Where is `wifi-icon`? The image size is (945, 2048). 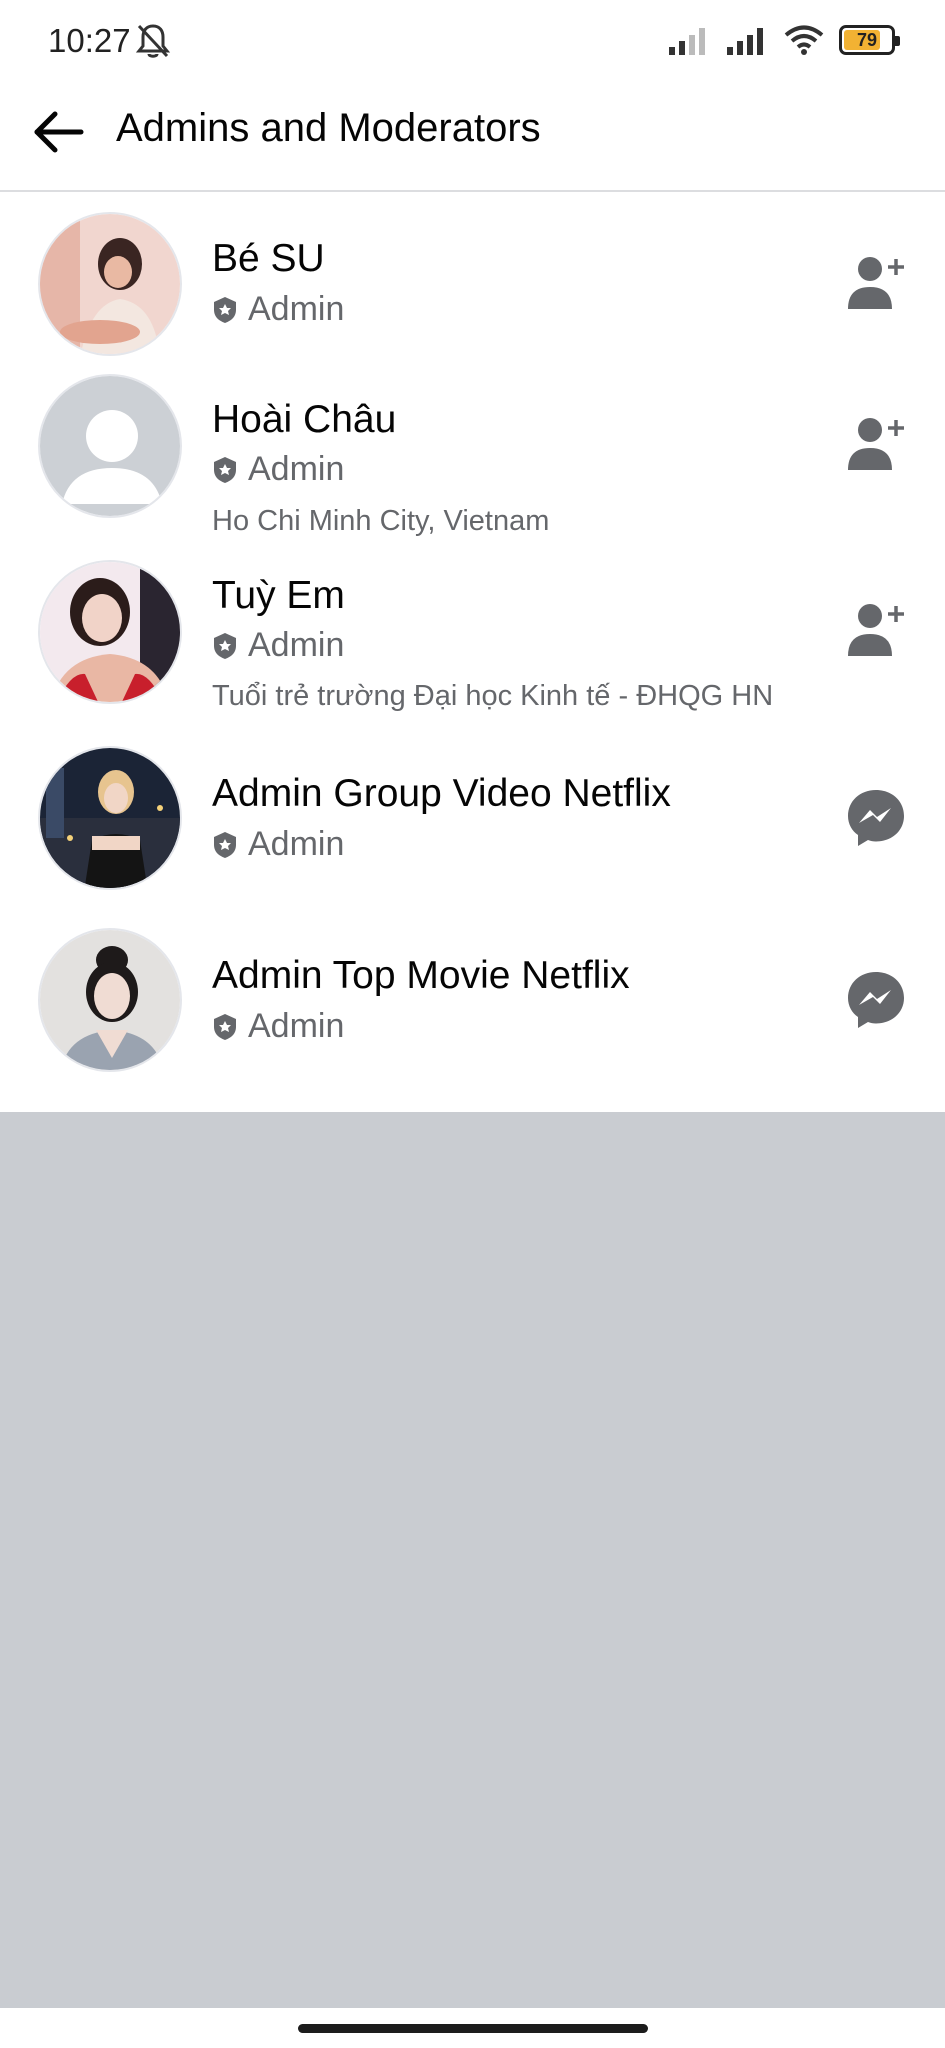 wifi-icon is located at coordinates (804, 40).